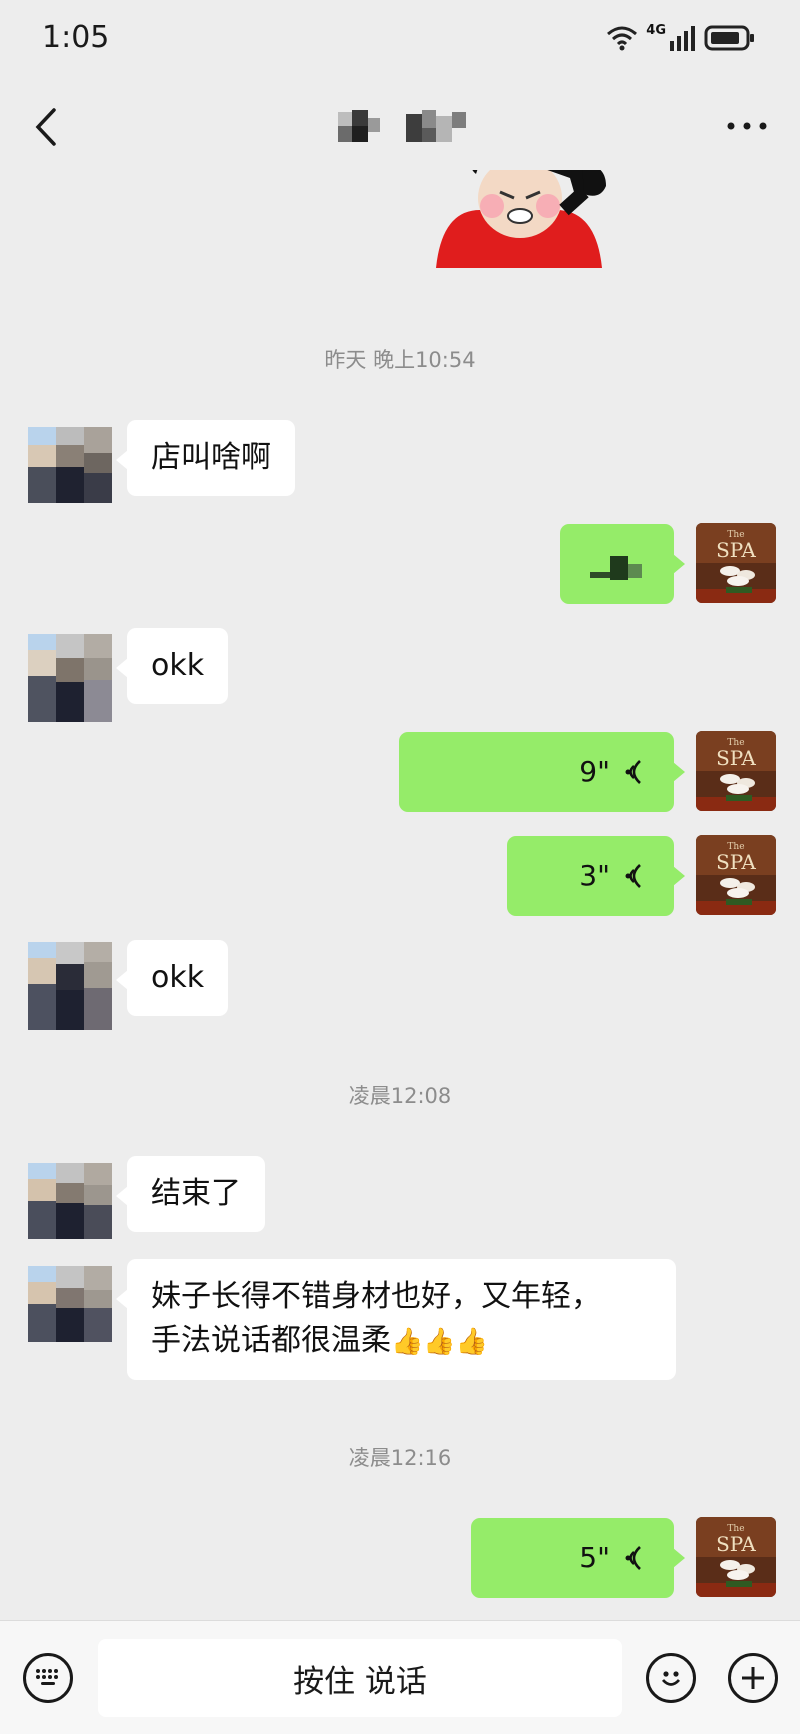 The height and width of the screenshot is (1734, 800). What do you see at coordinates (616, 568) in the screenshot?
I see `redacted-text` at bounding box center [616, 568].